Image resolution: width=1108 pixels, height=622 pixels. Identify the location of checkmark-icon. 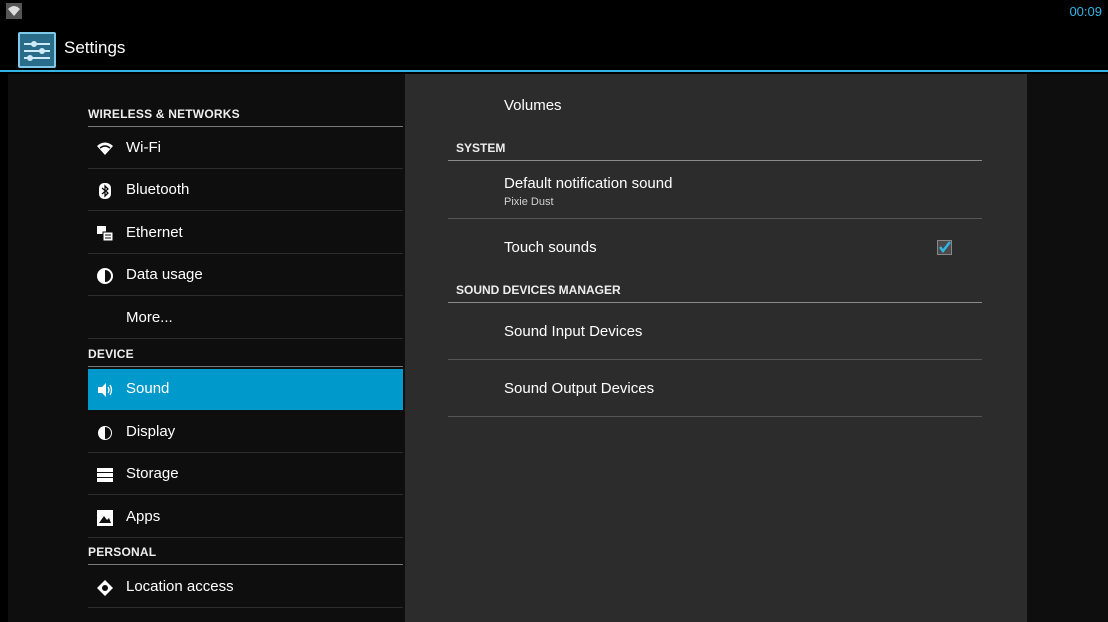
(945, 247).